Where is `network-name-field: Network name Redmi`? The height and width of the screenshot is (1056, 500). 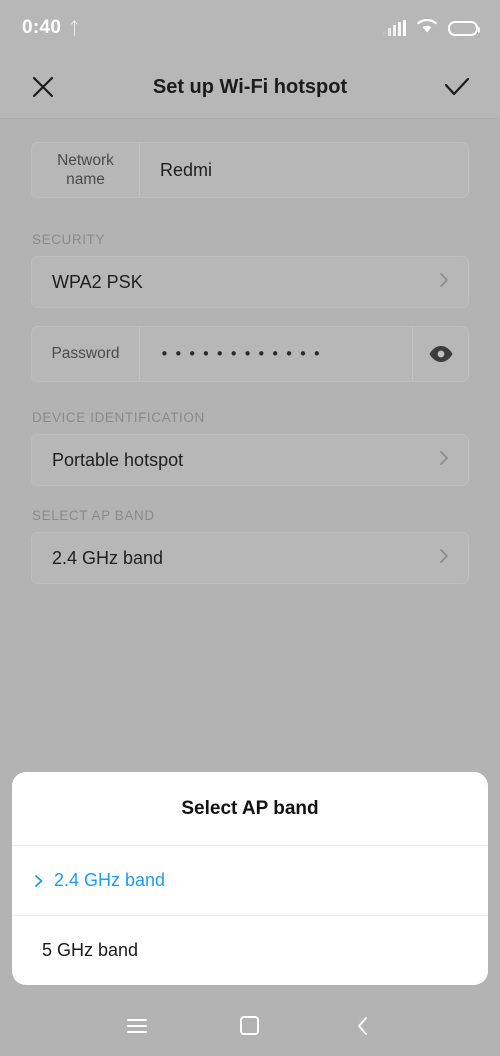
network-name-field: Network name Redmi is located at coordinates (250, 170).